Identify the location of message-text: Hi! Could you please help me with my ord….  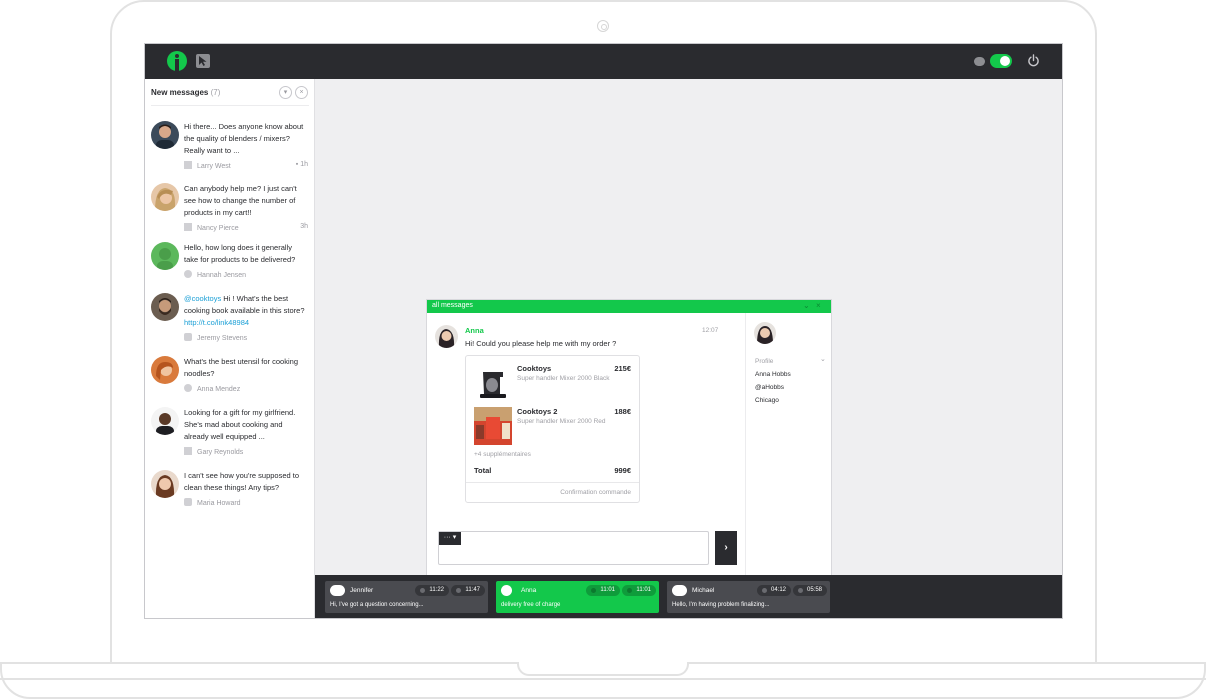
(541, 343).